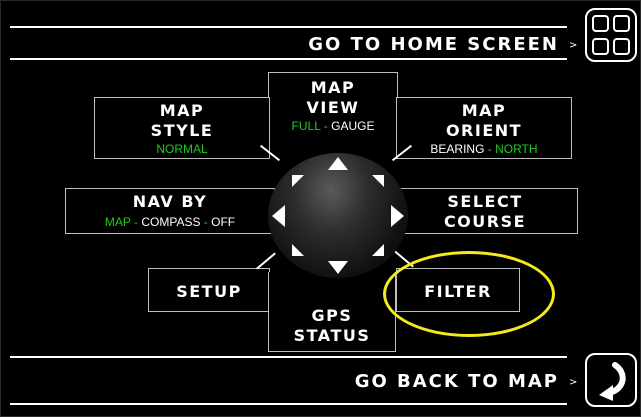  I want to click on nav-by-options: MAP - COMPASS - OFF, so click(170, 222).